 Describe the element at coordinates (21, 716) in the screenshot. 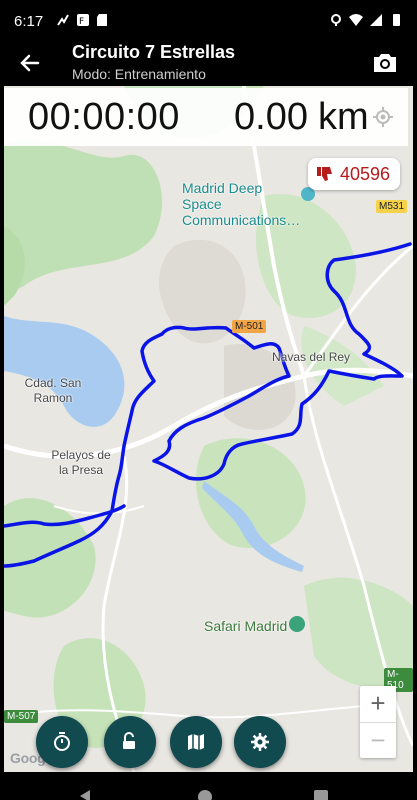

I see `road-shield-m507: M-507` at that location.